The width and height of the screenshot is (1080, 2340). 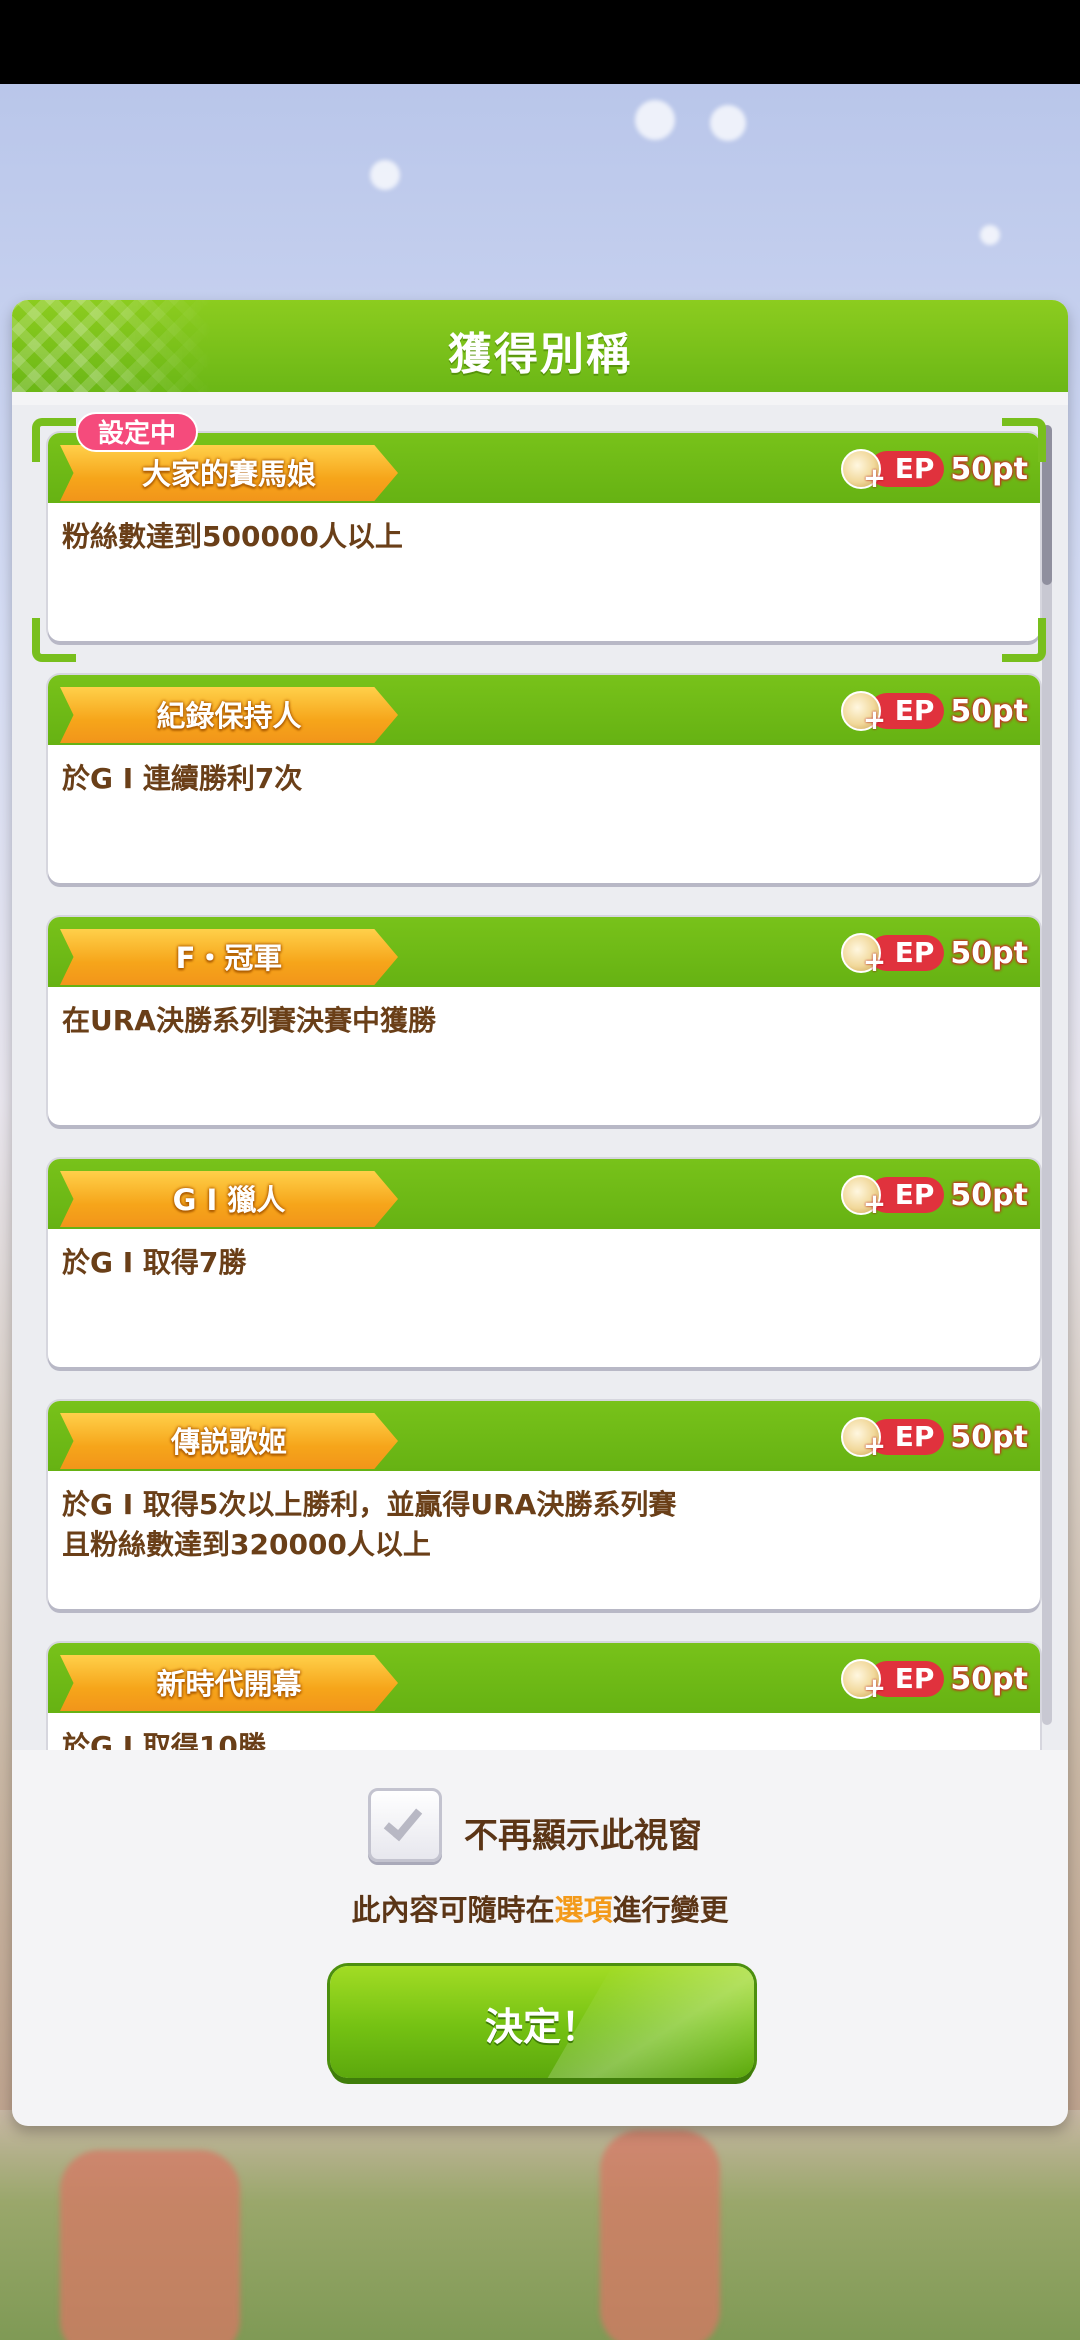 What do you see at coordinates (544, 1678) in the screenshot?
I see `card-header: 新時代開幕 + EP 50pt` at bounding box center [544, 1678].